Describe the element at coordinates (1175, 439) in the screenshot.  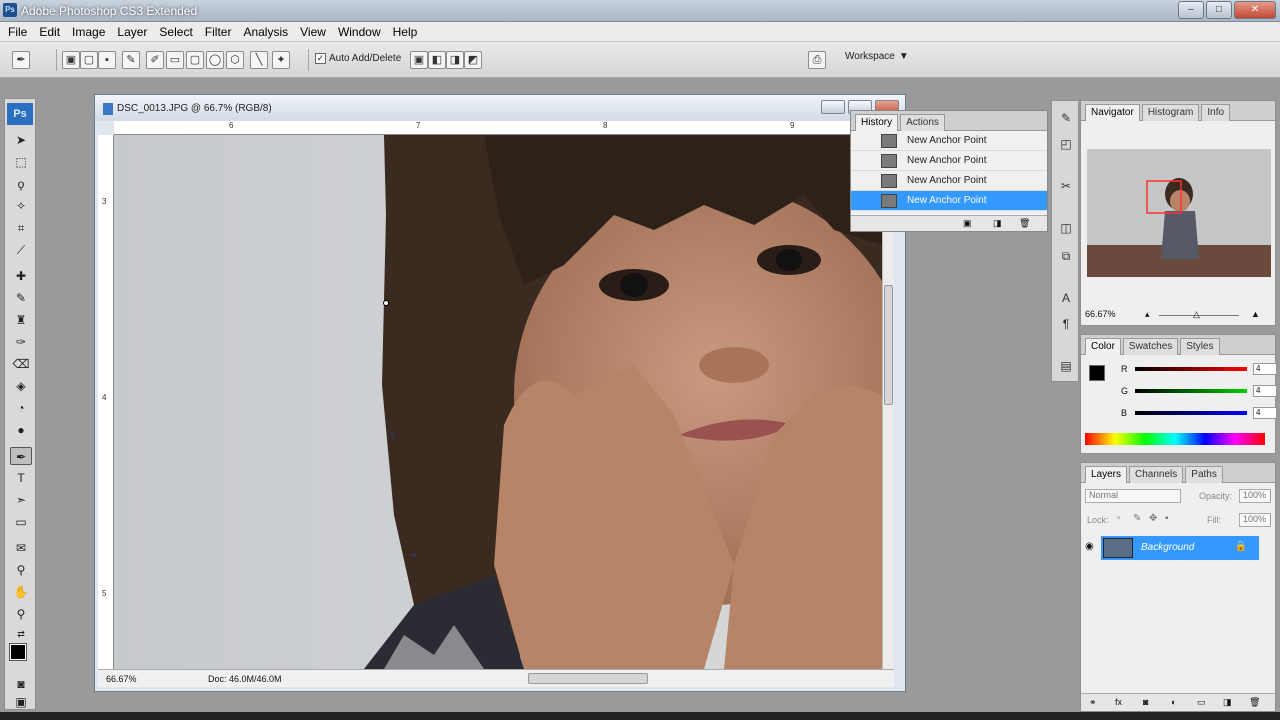
I see `color-spectrum-bar` at that location.